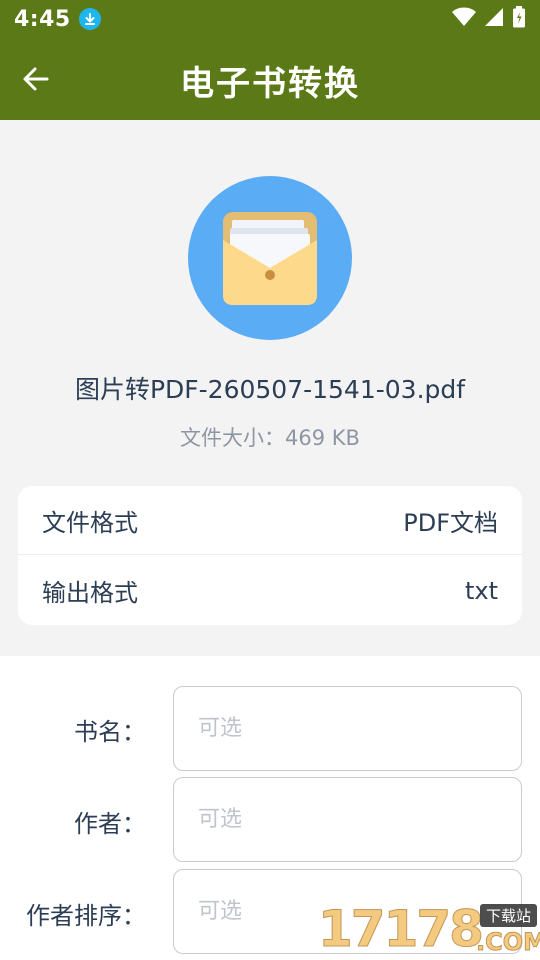 The width and height of the screenshot is (540, 960). What do you see at coordinates (270, 19) in the screenshot?
I see `status-bar: 4:45` at bounding box center [270, 19].